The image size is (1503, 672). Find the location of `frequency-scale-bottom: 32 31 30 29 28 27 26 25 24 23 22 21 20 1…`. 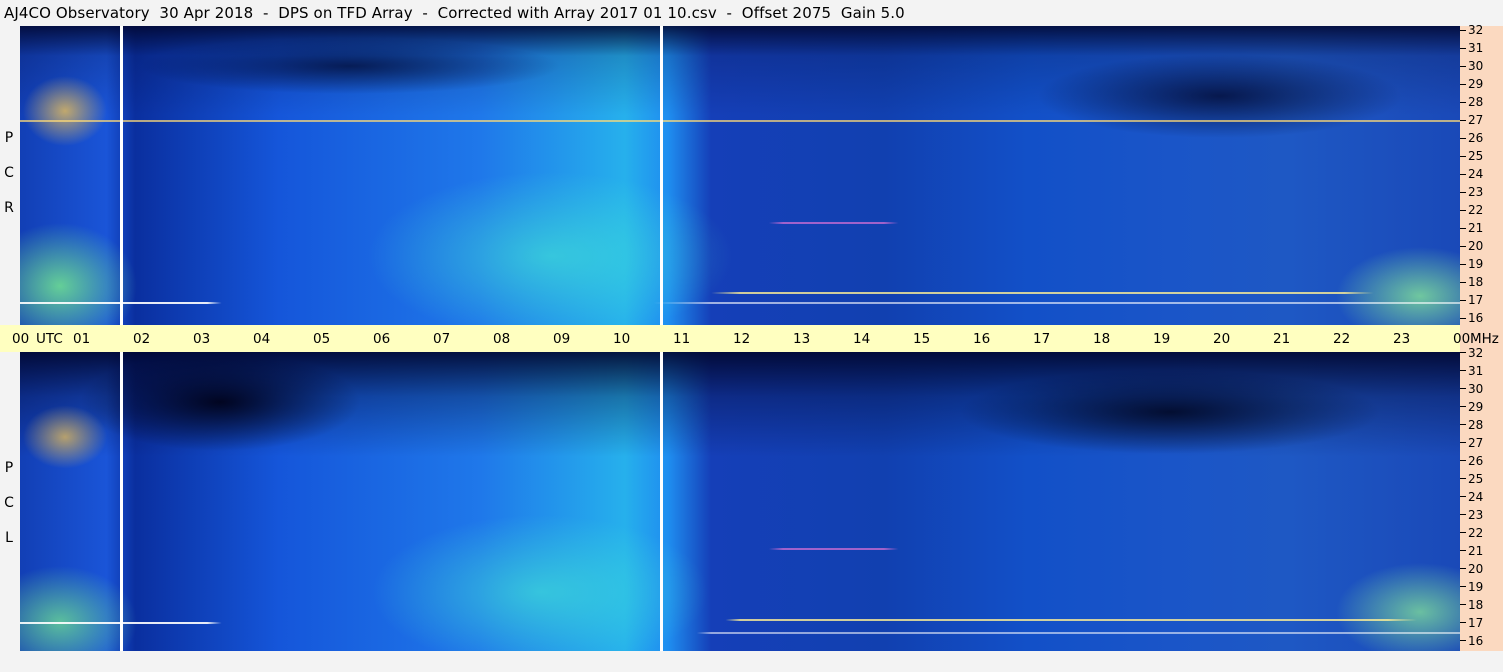

frequency-scale-bottom: 32 31 30 29 28 27 26 25 24 23 22 21 20 1… is located at coordinates (1481, 499).